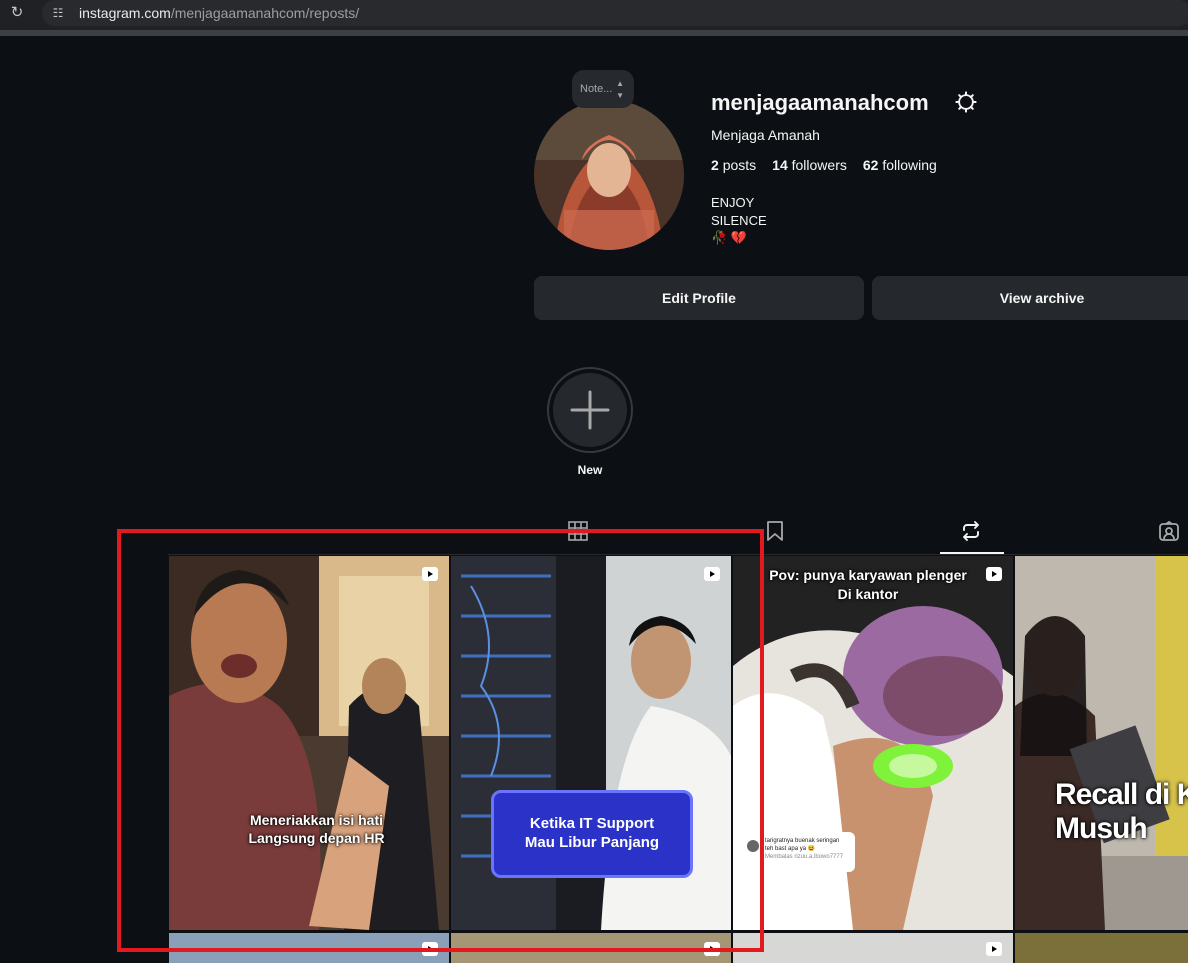 The image size is (1188, 963). I want to click on note-scroll-icon: ▲ ▼, so click(620, 89).